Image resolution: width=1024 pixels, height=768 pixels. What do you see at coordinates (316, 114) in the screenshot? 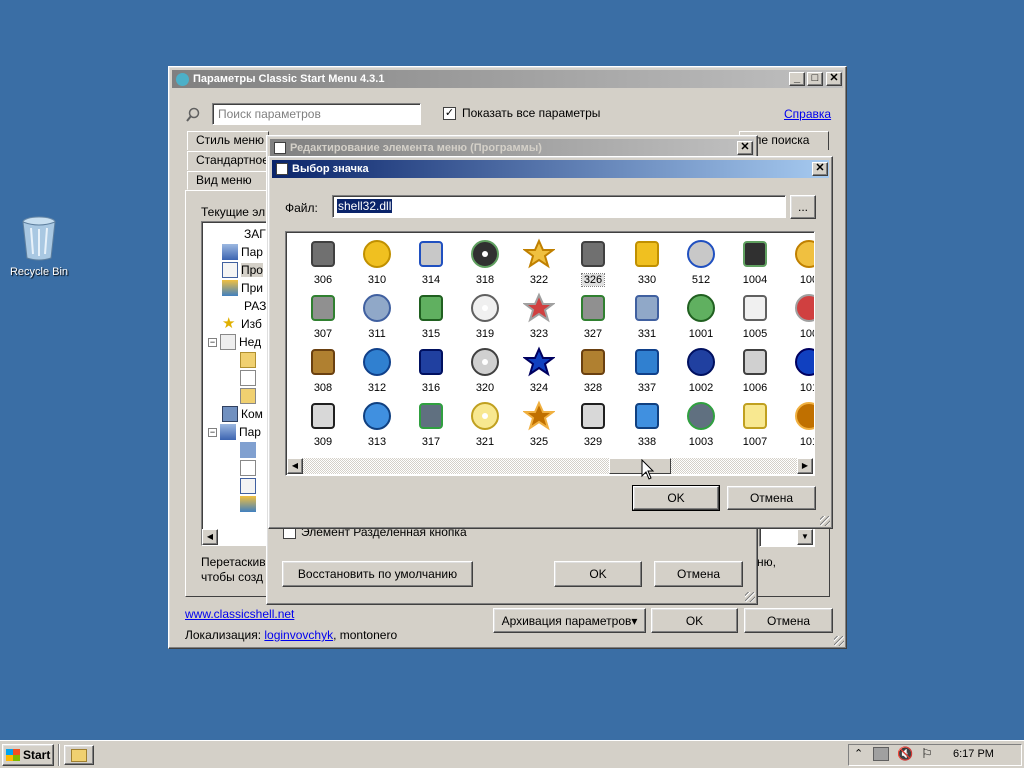
I see `search-input: Поиск параметров` at bounding box center [316, 114].